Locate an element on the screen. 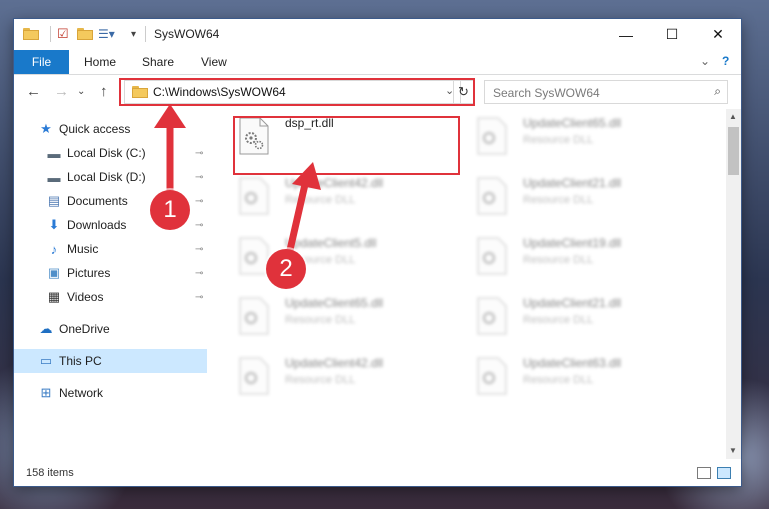  tab-file: File is located at coordinates (41, 62).